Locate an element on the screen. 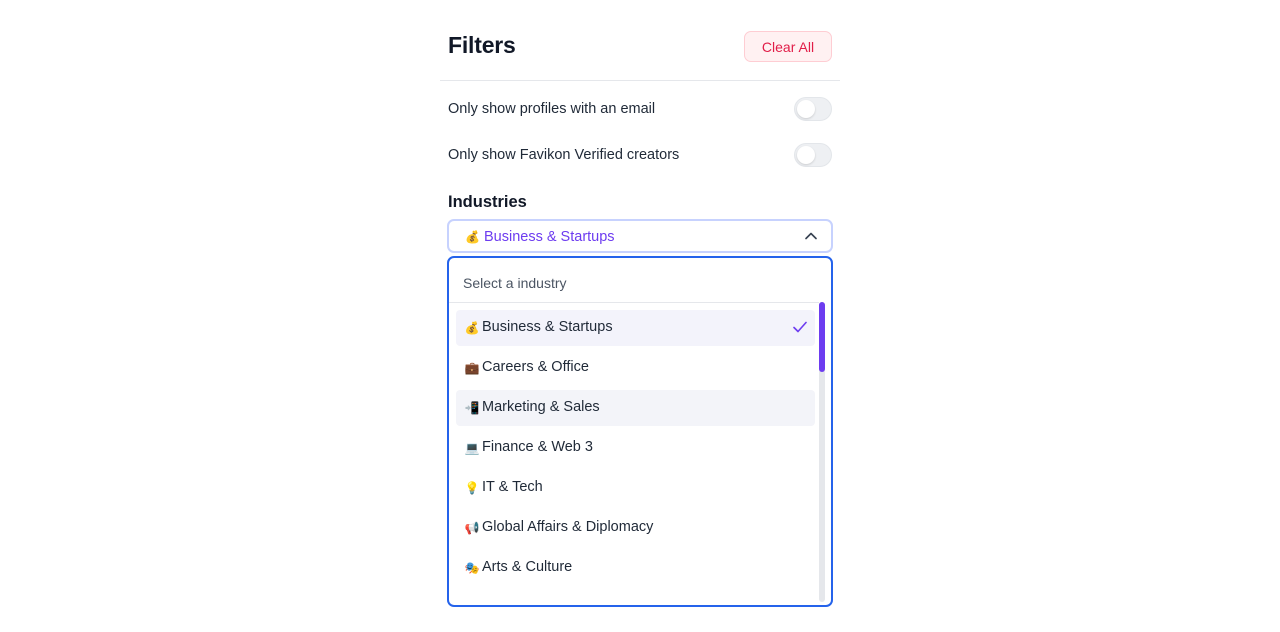  light-bulb-icon: 💡 is located at coordinates (472, 488).